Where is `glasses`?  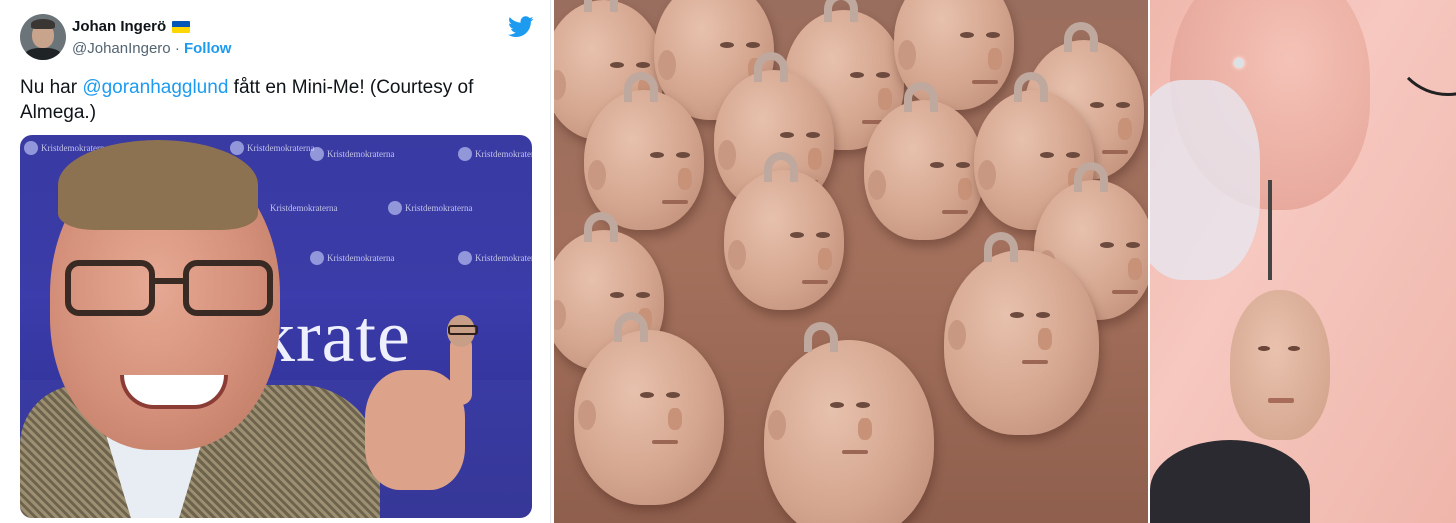
glasses is located at coordinates (170, 290).